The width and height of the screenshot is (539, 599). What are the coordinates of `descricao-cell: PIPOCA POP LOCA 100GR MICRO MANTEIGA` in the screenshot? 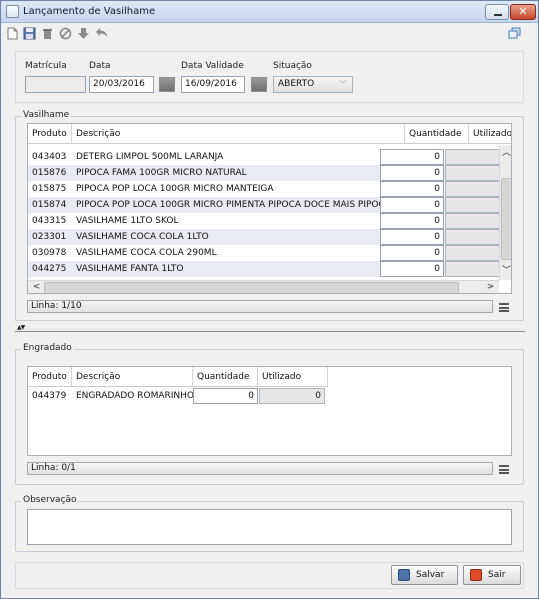 It's located at (175, 189).